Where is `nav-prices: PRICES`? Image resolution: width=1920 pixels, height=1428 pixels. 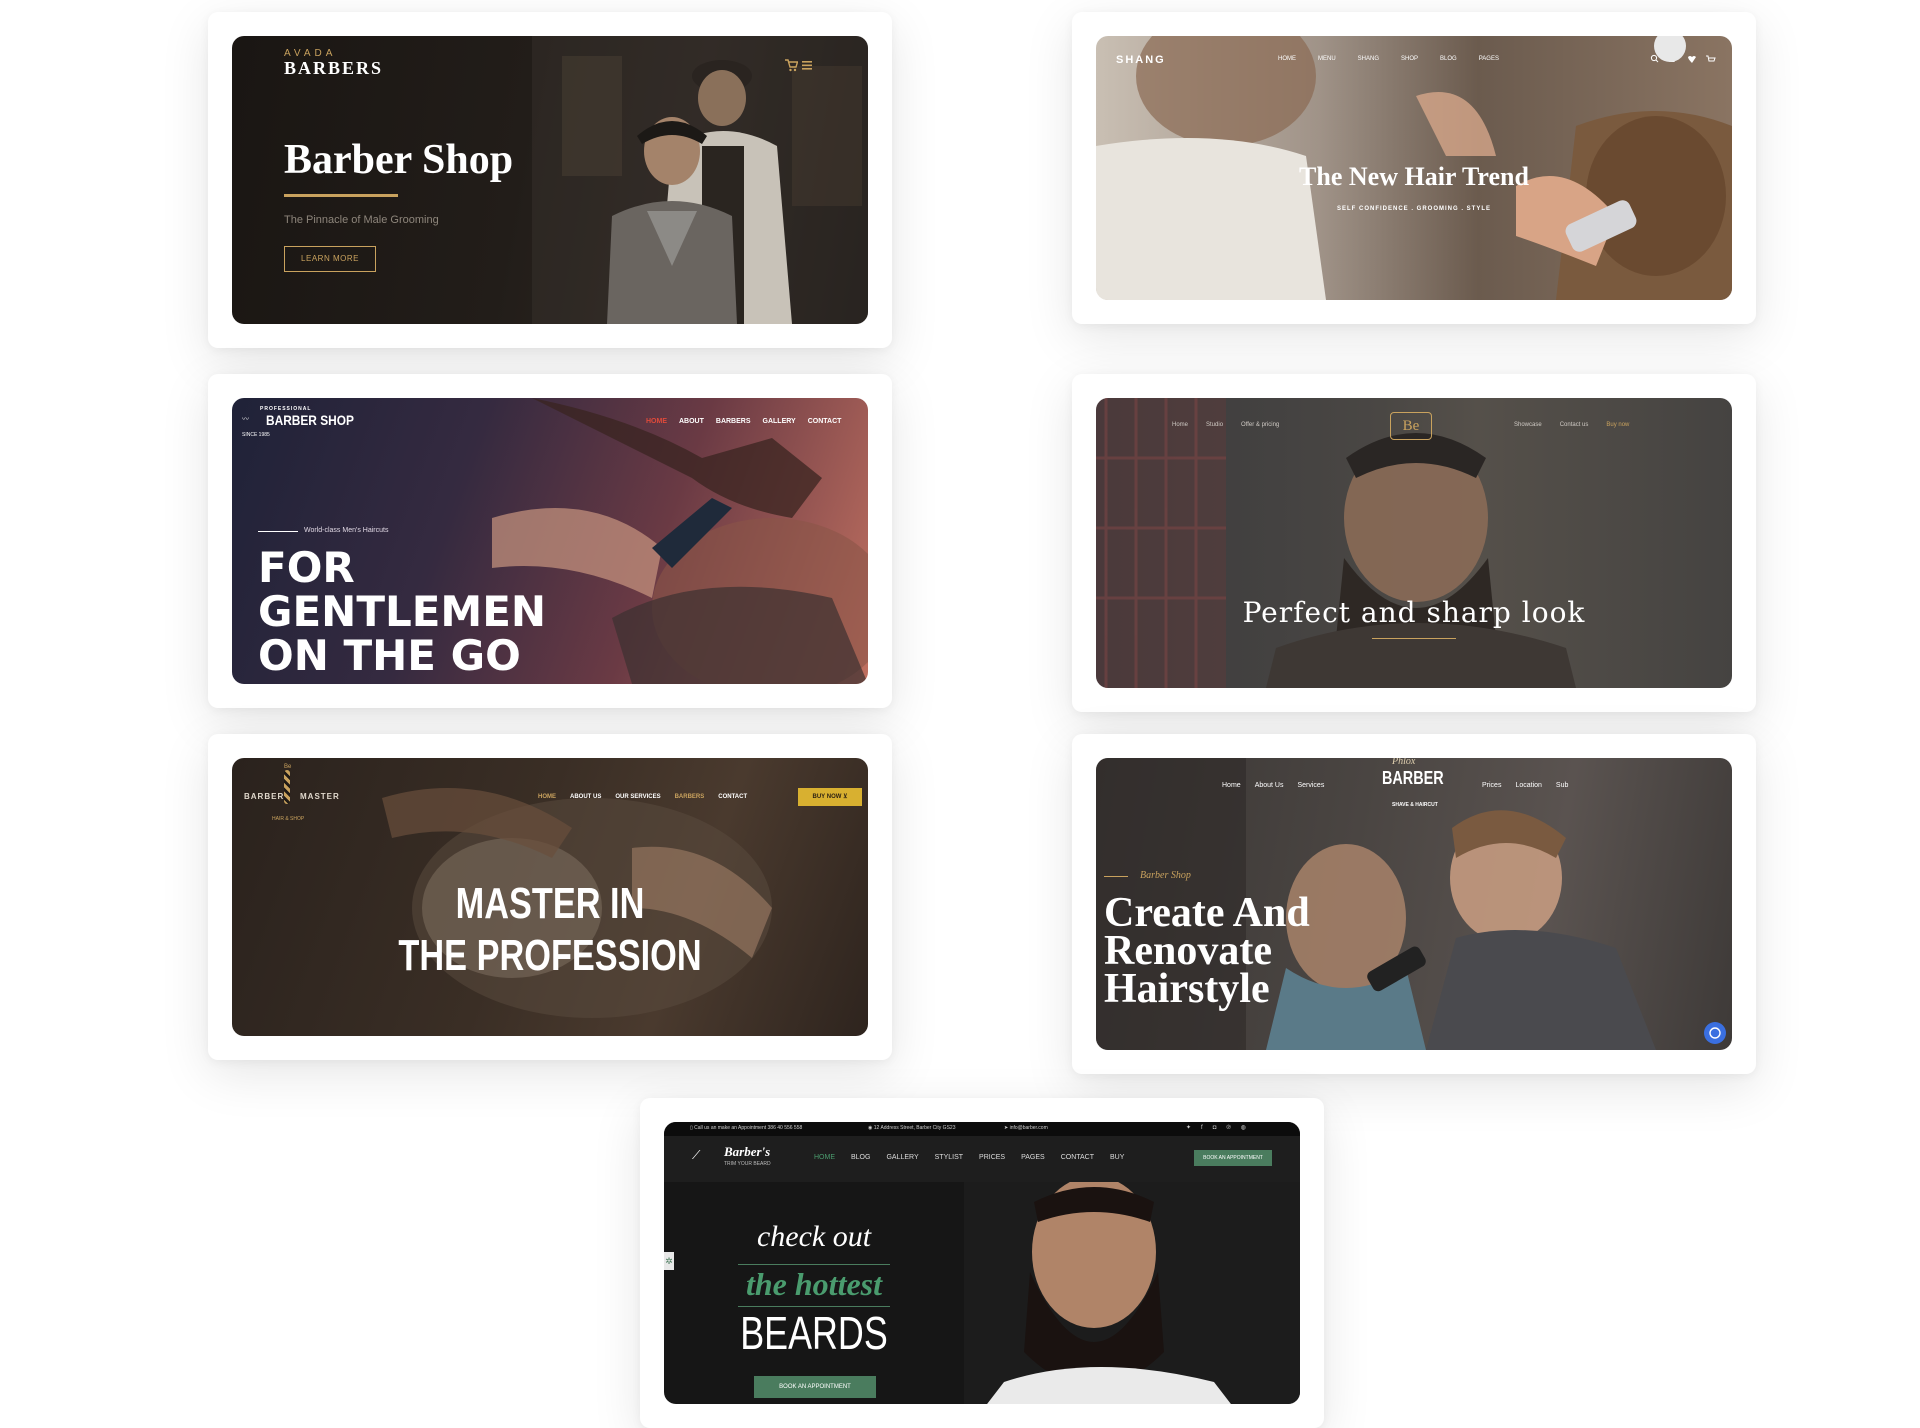 nav-prices: PRICES is located at coordinates (992, 1157).